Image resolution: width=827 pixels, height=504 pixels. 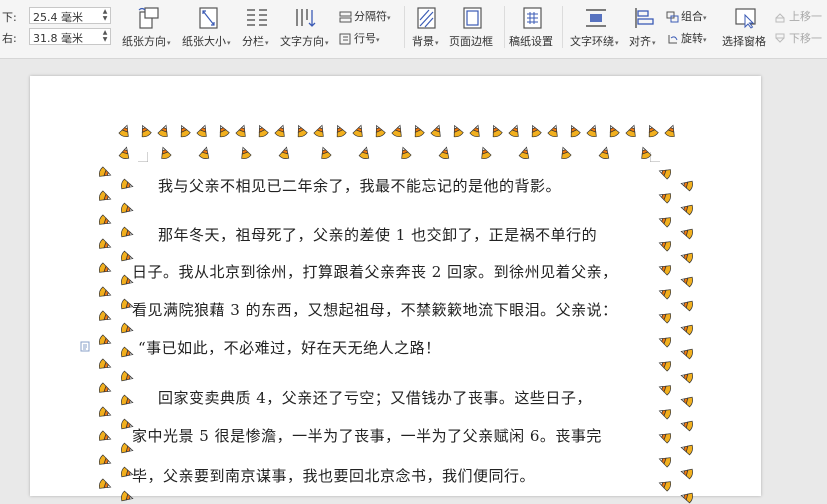 What do you see at coordinates (9, 17) in the screenshot?
I see `bottom-margin-label: 下:` at bounding box center [9, 17].